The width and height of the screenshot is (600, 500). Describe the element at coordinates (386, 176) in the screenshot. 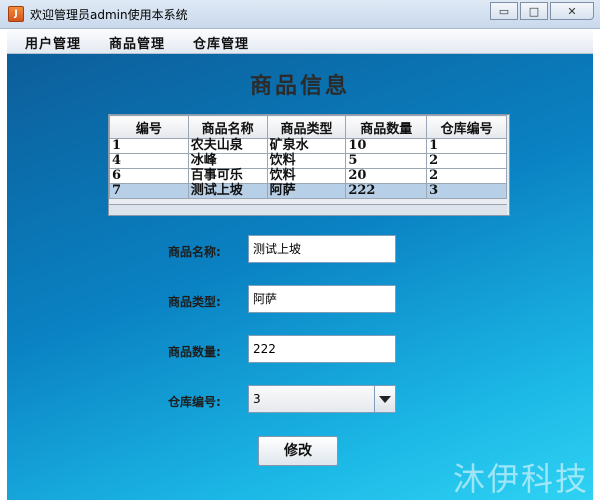

I see `table-cell: 20` at that location.